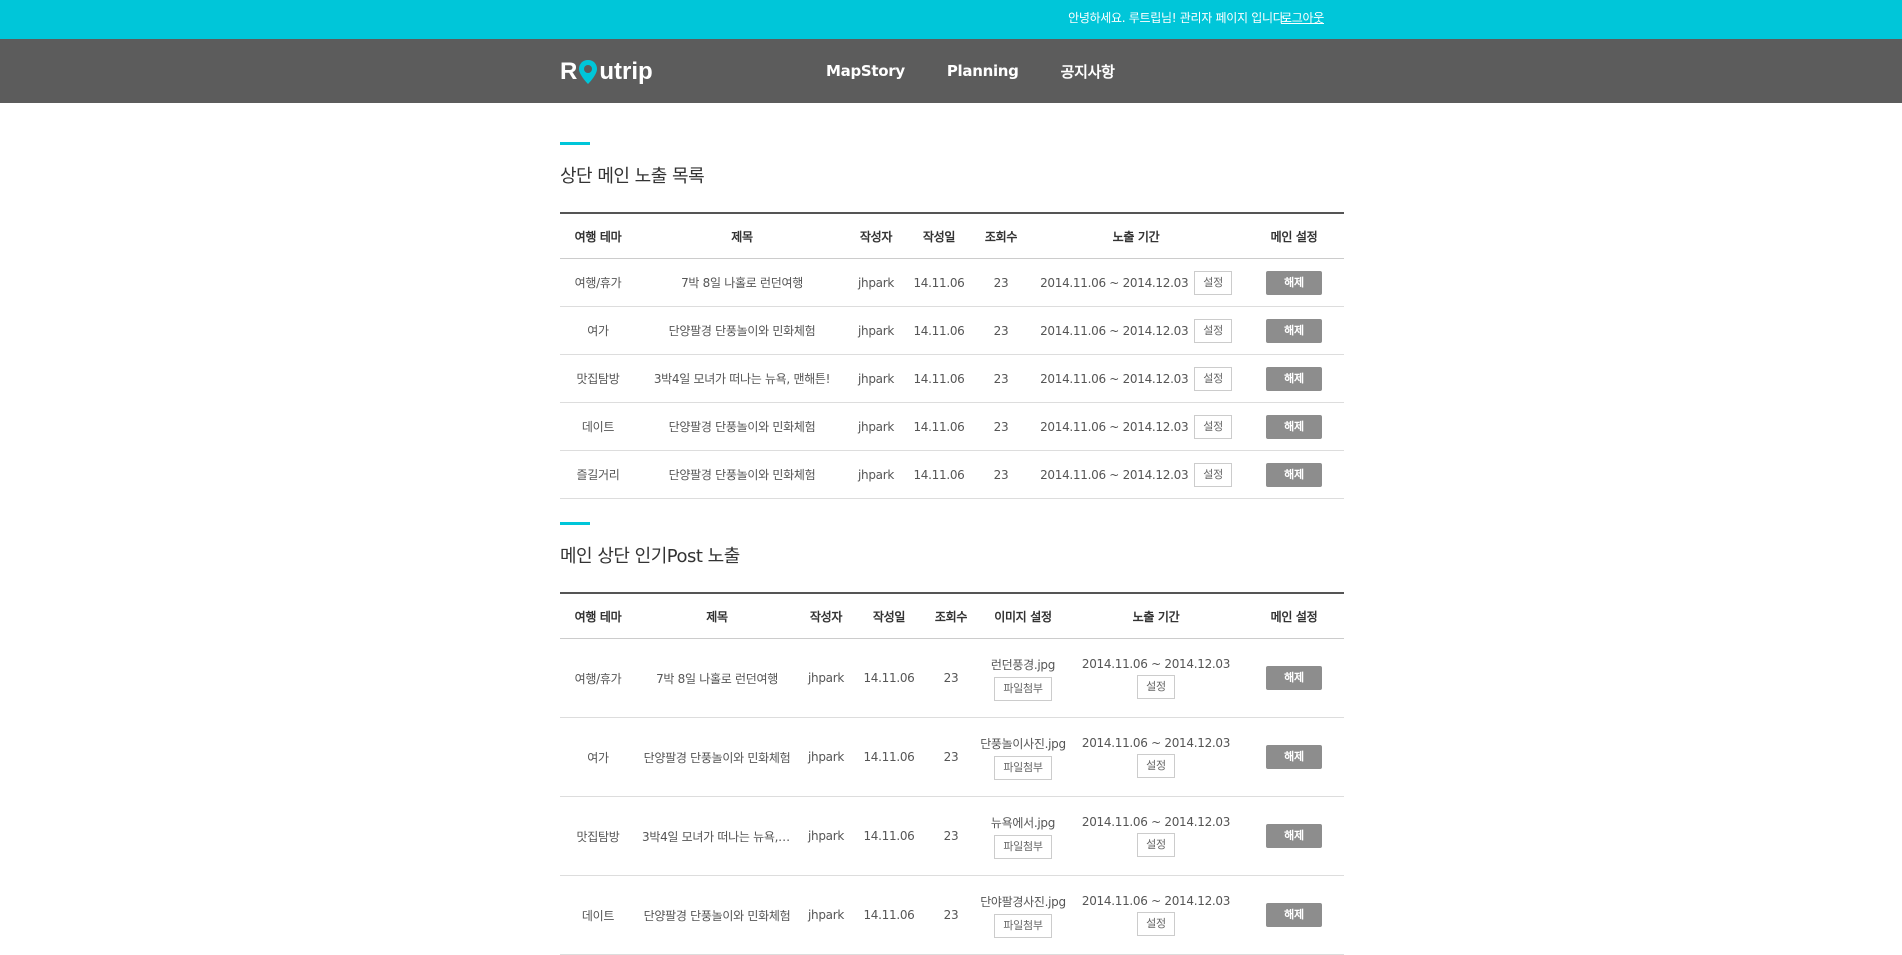 This screenshot has height=955, width=1902. Describe the element at coordinates (598, 678) in the screenshot. I see `cell-theme: 여행/휴가` at that location.